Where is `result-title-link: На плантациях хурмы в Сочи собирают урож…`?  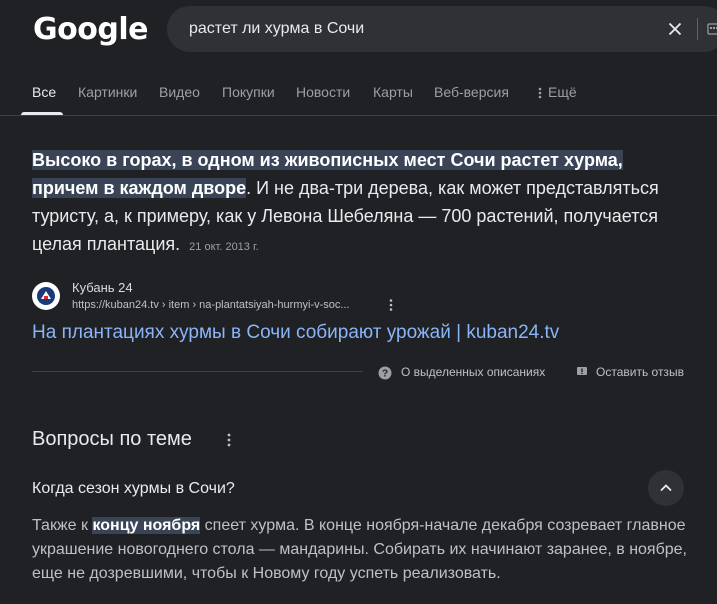 result-title-link: На плантациях хурмы в Сочи собирают урож… is located at coordinates (295, 333).